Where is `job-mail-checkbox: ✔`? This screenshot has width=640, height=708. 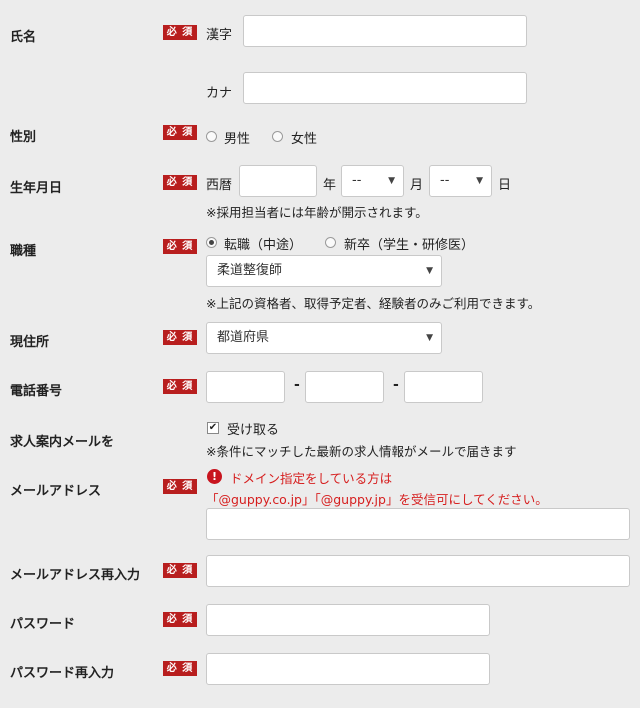
job-mail-checkbox: ✔ is located at coordinates (213, 428).